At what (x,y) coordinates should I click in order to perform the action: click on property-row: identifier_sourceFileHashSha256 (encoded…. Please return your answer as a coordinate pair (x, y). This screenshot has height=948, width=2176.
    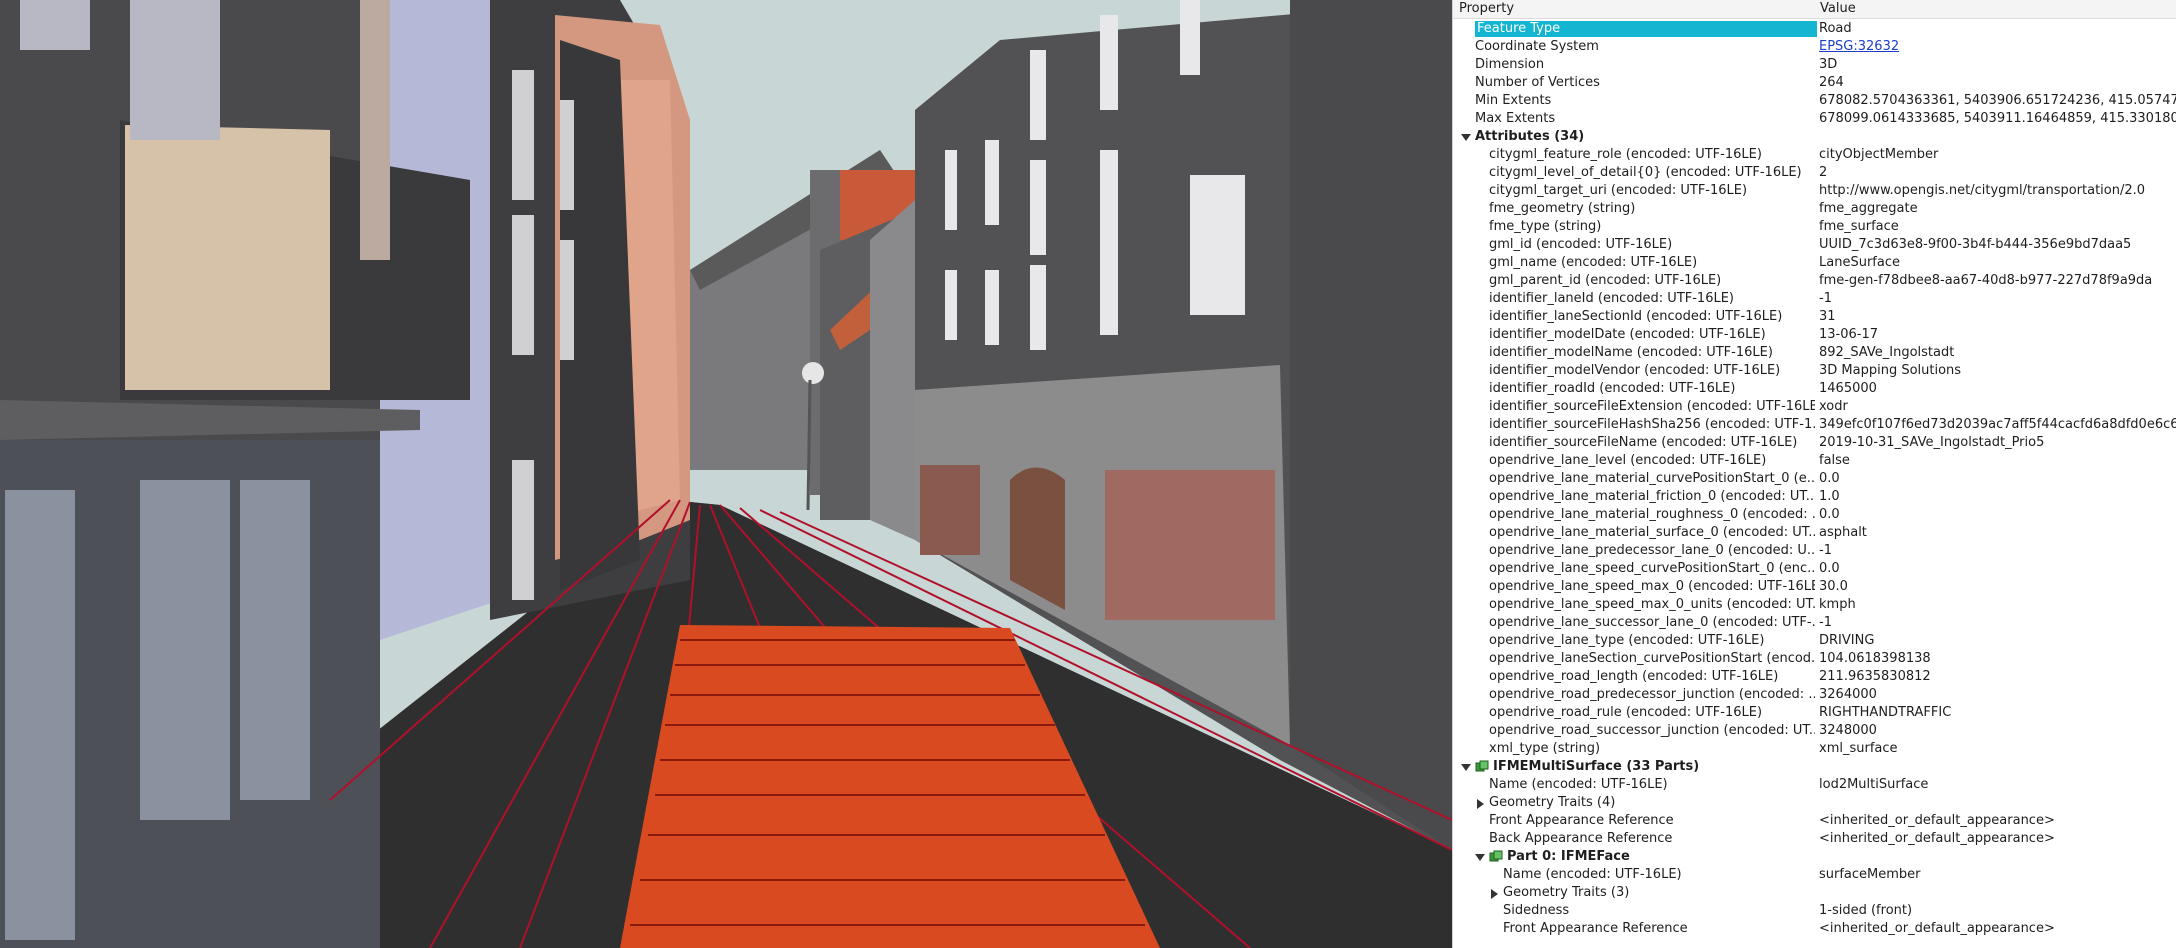
    Looking at the image, I should click on (1814, 425).